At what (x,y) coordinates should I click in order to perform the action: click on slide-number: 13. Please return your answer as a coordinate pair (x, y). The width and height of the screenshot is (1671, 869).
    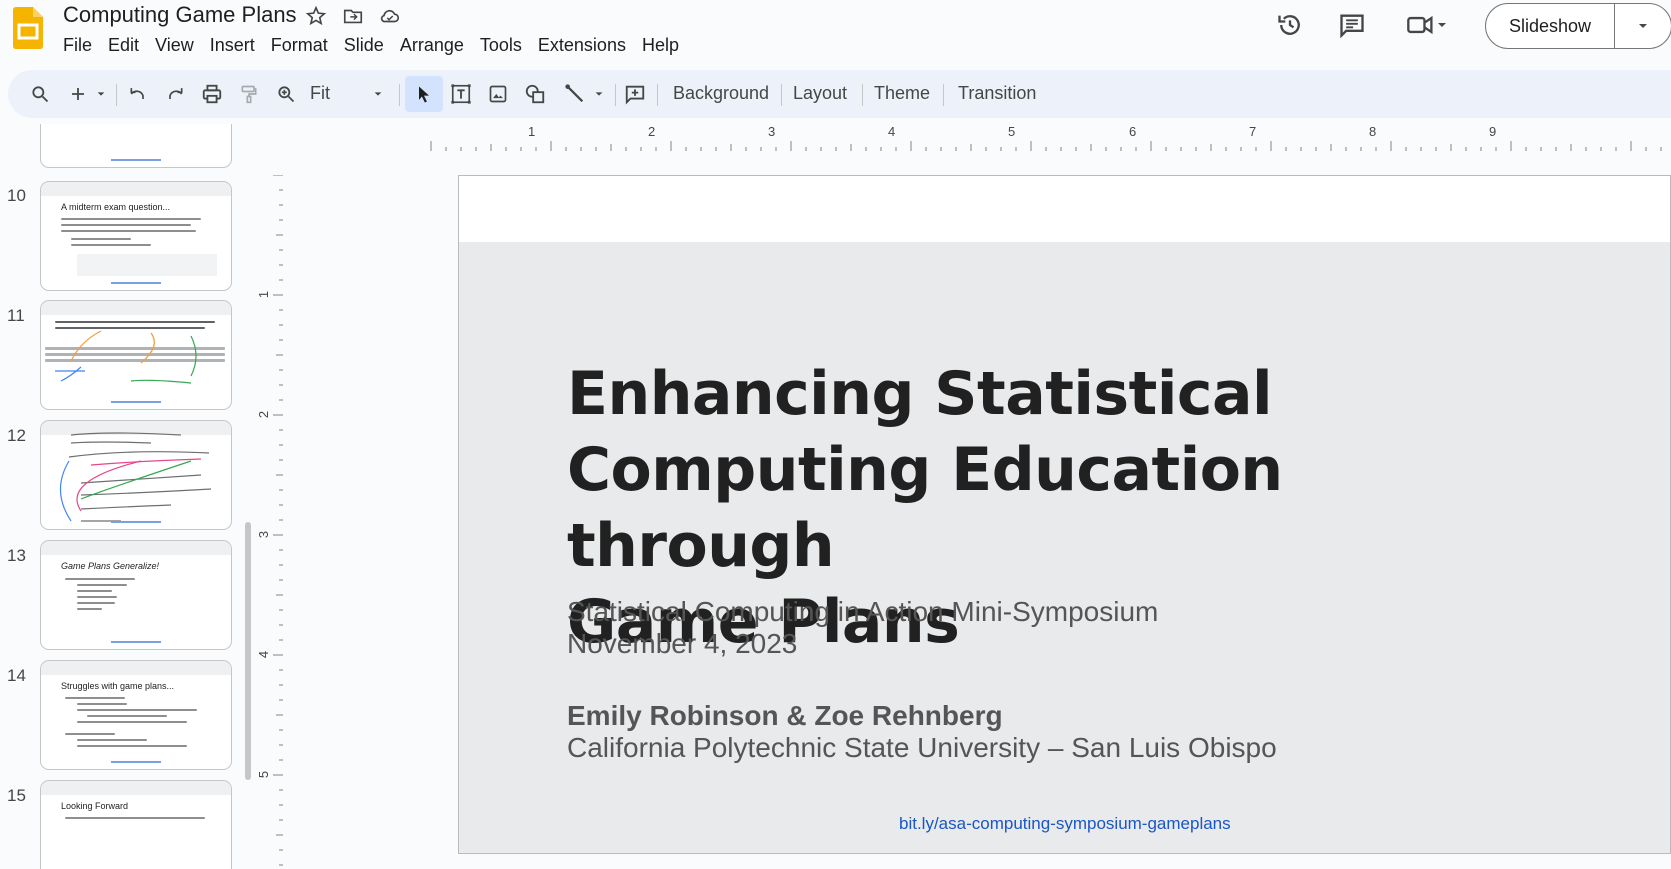
    Looking at the image, I should click on (16, 555).